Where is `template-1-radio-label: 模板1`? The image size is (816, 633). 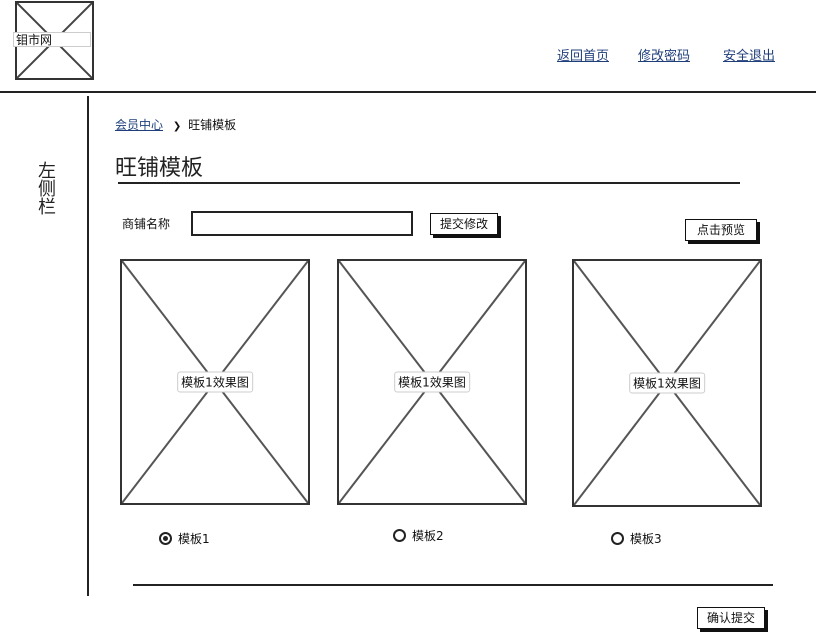
template-1-radio-label: 模板1 is located at coordinates (194, 539).